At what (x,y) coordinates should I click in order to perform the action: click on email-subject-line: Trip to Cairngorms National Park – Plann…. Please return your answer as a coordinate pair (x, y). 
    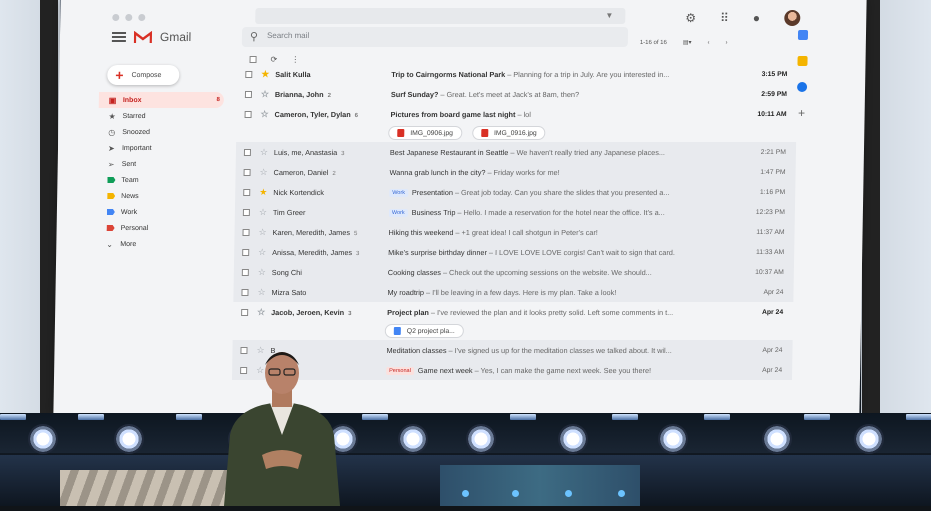
    Looking at the image, I should click on (558, 74).